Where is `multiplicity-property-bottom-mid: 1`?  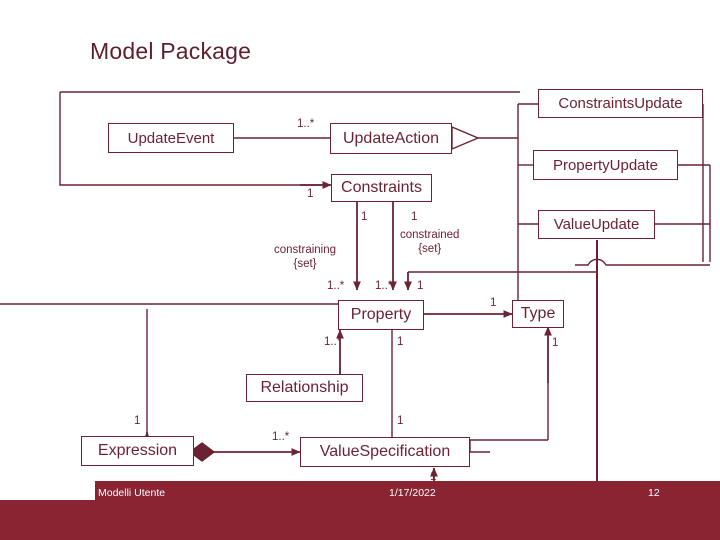 multiplicity-property-bottom-mid: 1 is located at coordinates (400, 342).